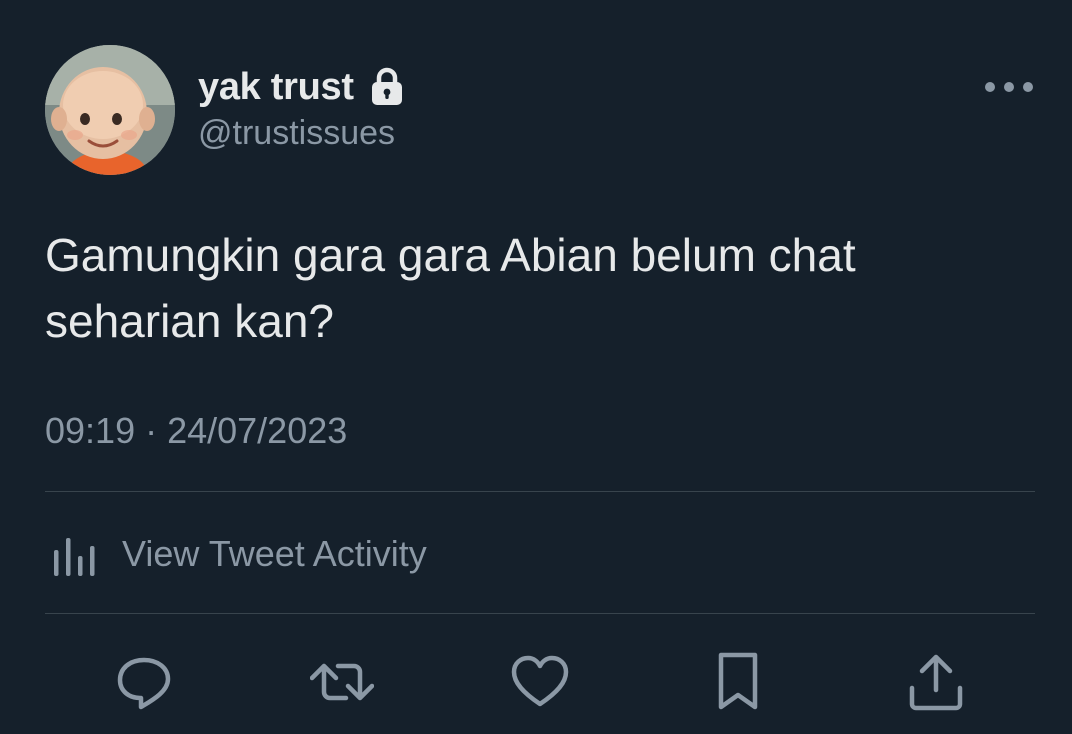 Image resolution: width=1072 pixels, height=734 pixels. I want to click on like-button, so click(540, 682).